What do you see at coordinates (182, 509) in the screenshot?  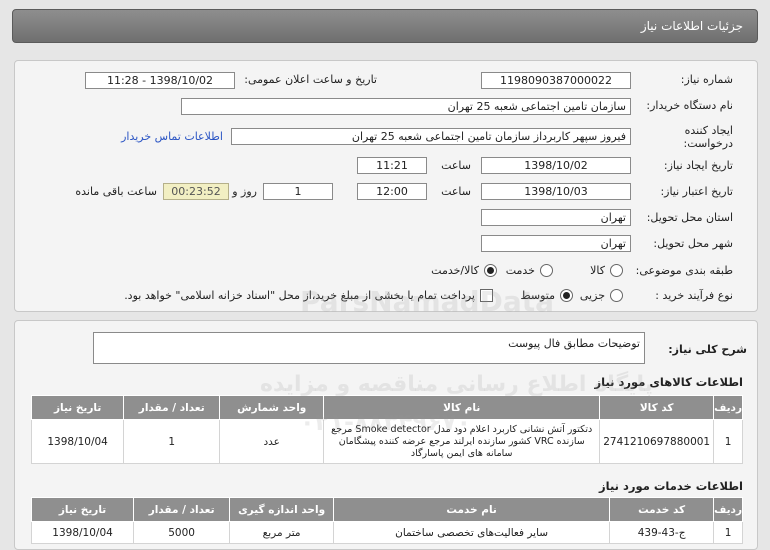 I see `services-col-qty: تعداد / مقدار` at bounding box center [182, 509].